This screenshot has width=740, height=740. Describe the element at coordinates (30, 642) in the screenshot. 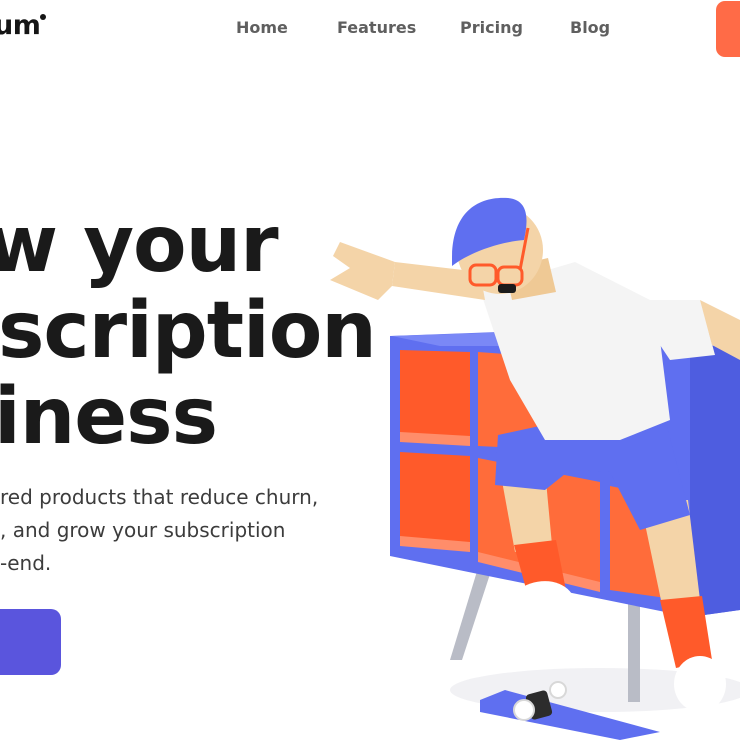

I see `hero-cta-button` at that location.